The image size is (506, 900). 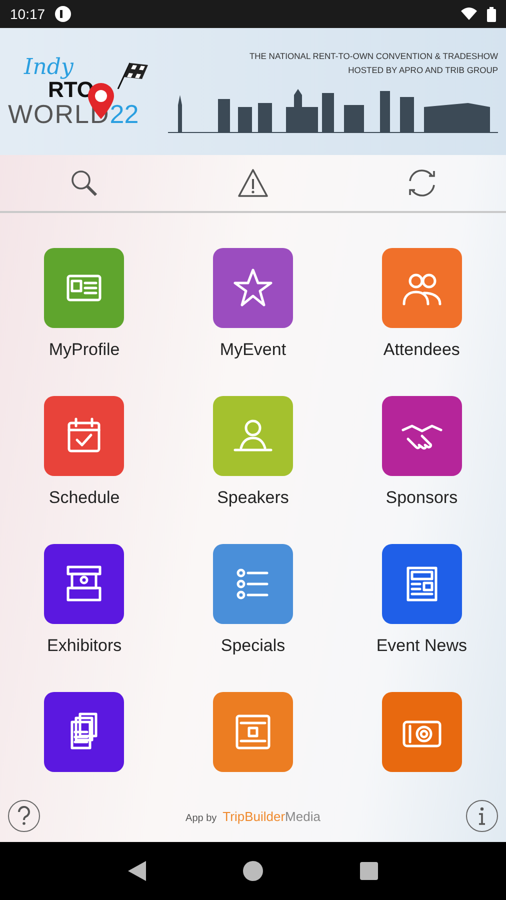 What do you see at coordinates (49, 67) in the screenshot?
I see `logo-indy-text: Indy` at bounding box center [49, 67].